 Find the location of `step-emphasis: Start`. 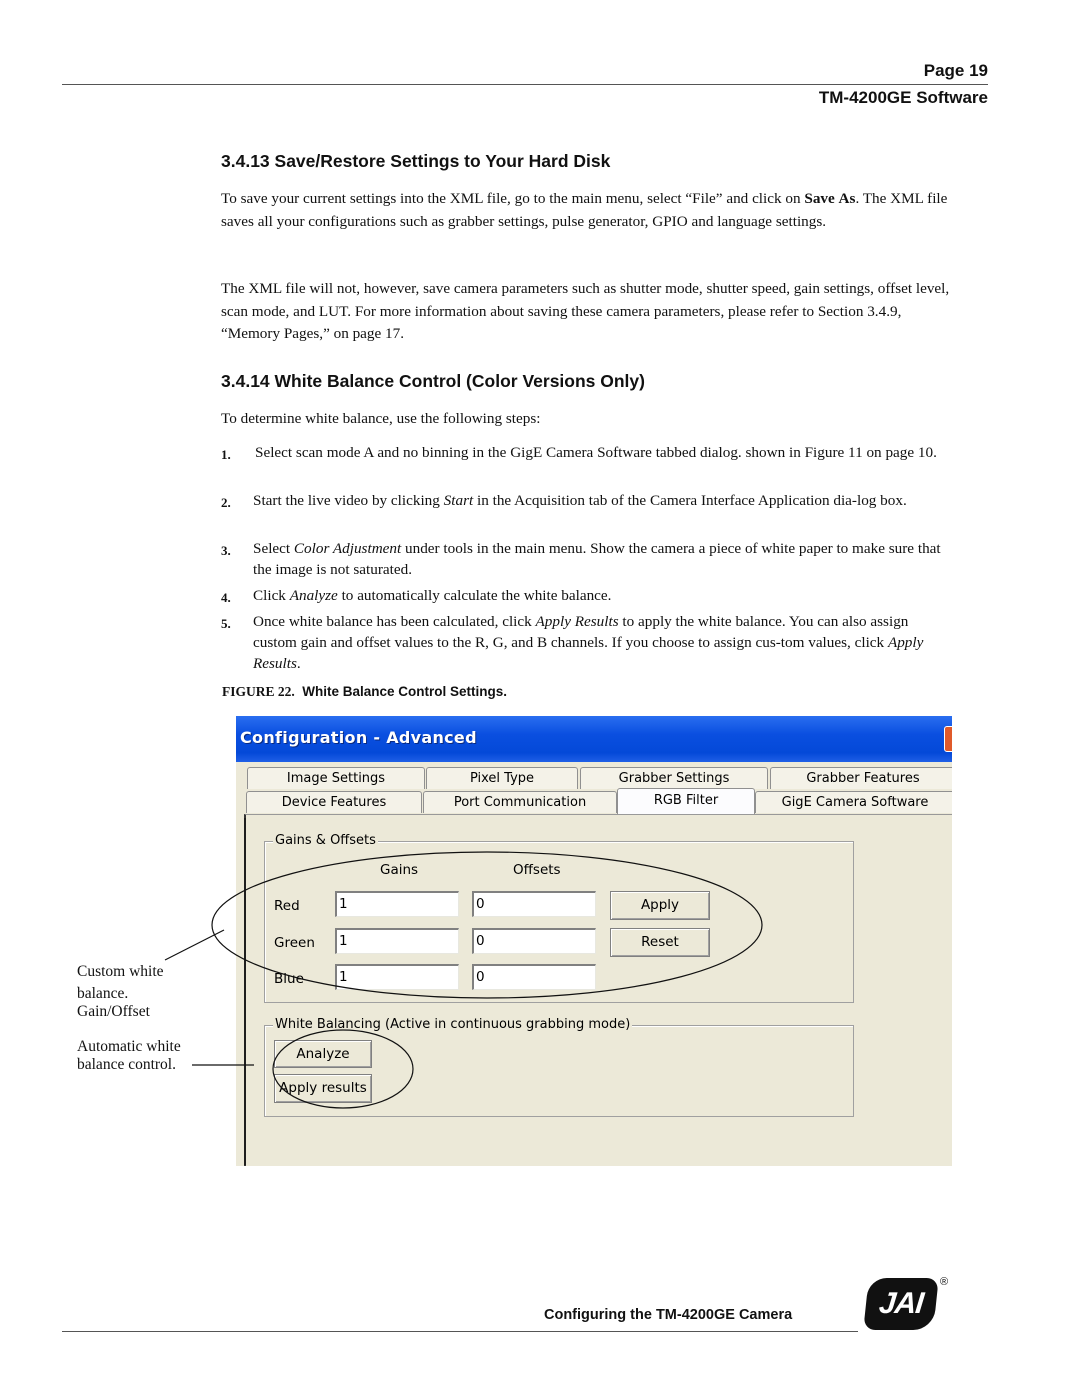

step-emphasis: Start is located at coordinates (458, 500).